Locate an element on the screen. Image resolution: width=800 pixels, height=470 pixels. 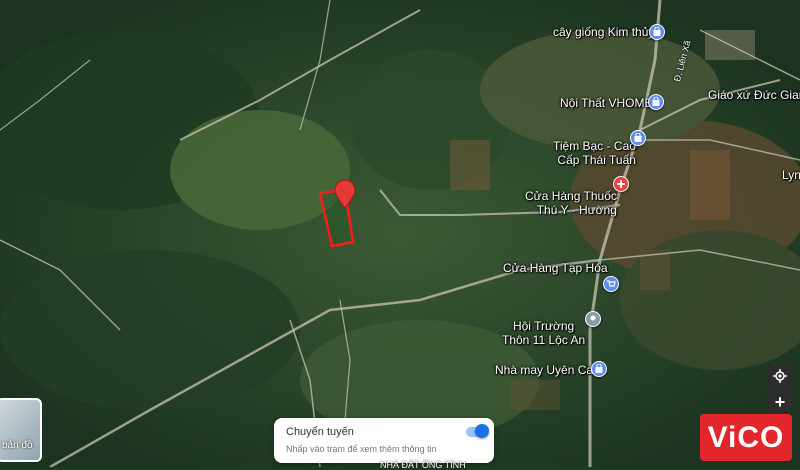
shopping-cart-icon is located at coordinates (611, 284).